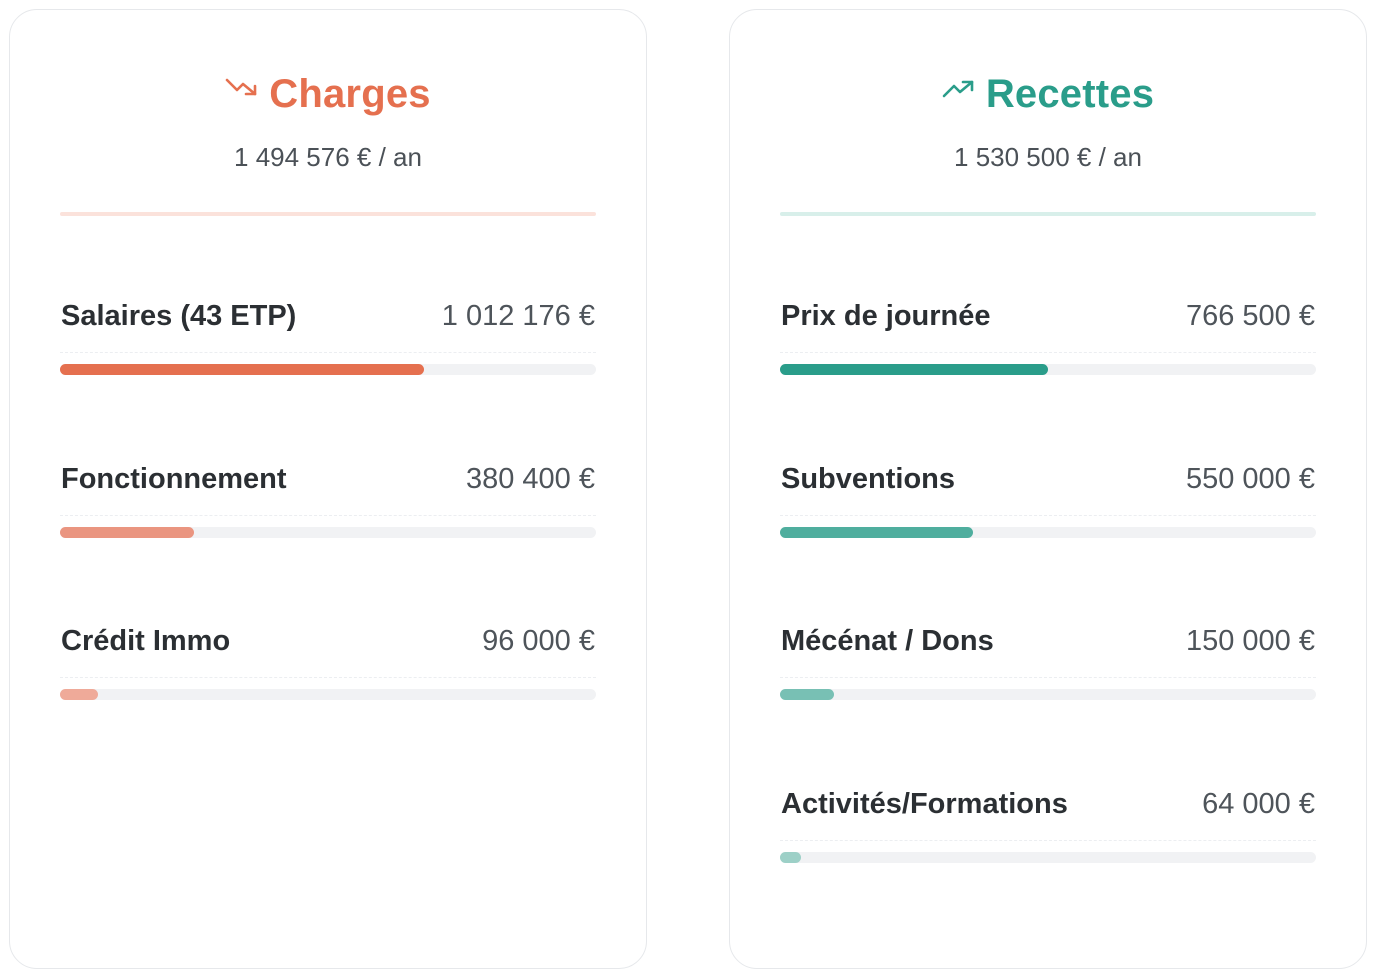 This screenshot has width=1375, height=969. Describe the element at coordinates (924, 803) in the screenshot. I see `budget-row-label: Activités/Formations` at that location.